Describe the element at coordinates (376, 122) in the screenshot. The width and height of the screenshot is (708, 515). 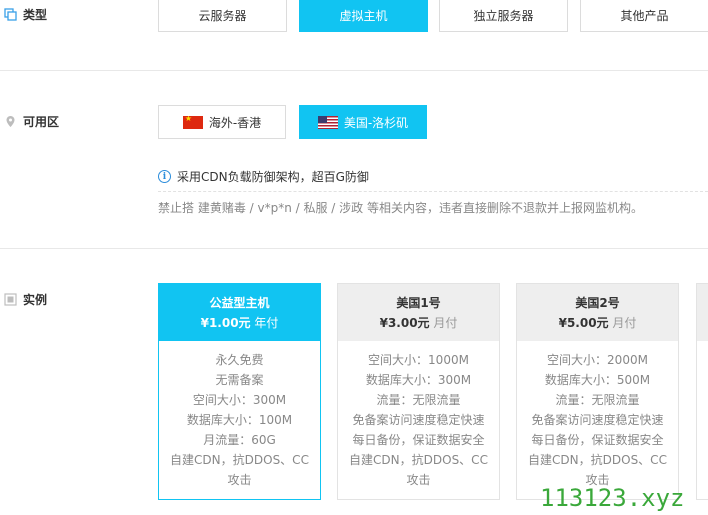
I see `option-label: 美国-洛杉矶` at that location.